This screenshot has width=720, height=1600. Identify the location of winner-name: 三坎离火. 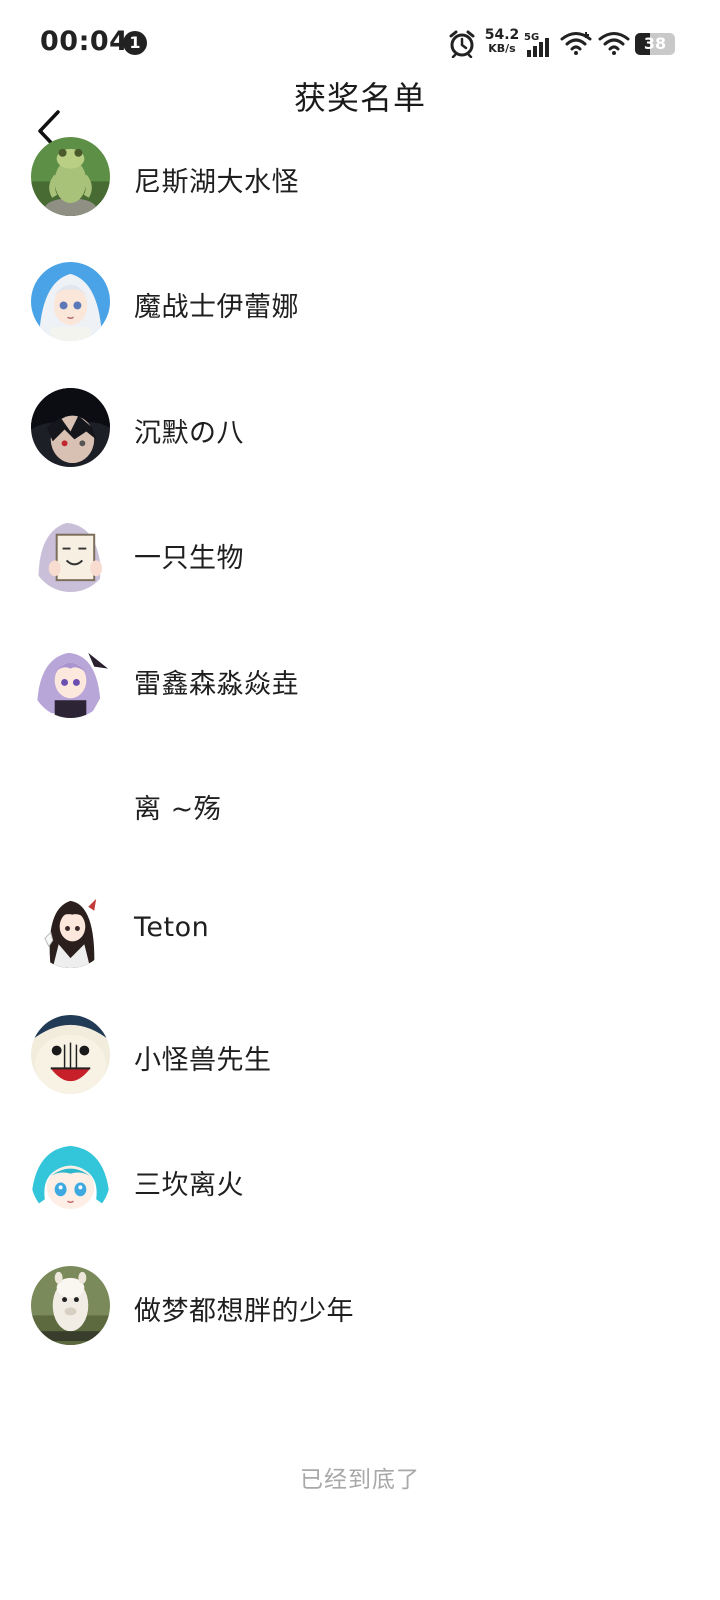
(189, 1186).